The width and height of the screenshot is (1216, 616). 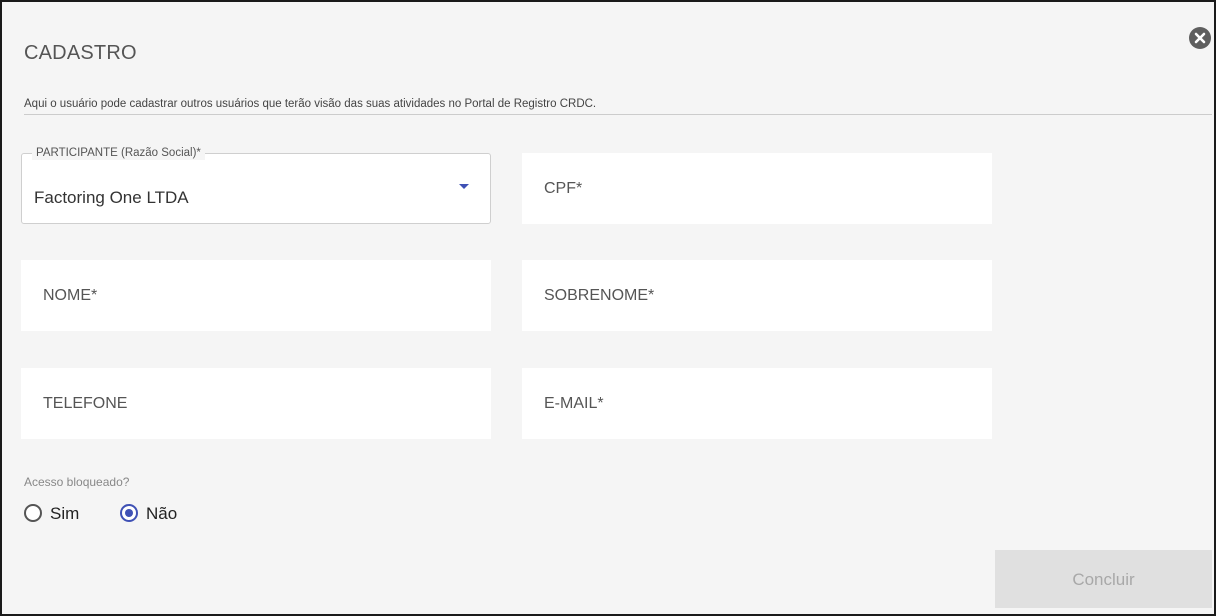 I want to click on nome-field: NOME*, so click(x=256, y=295).